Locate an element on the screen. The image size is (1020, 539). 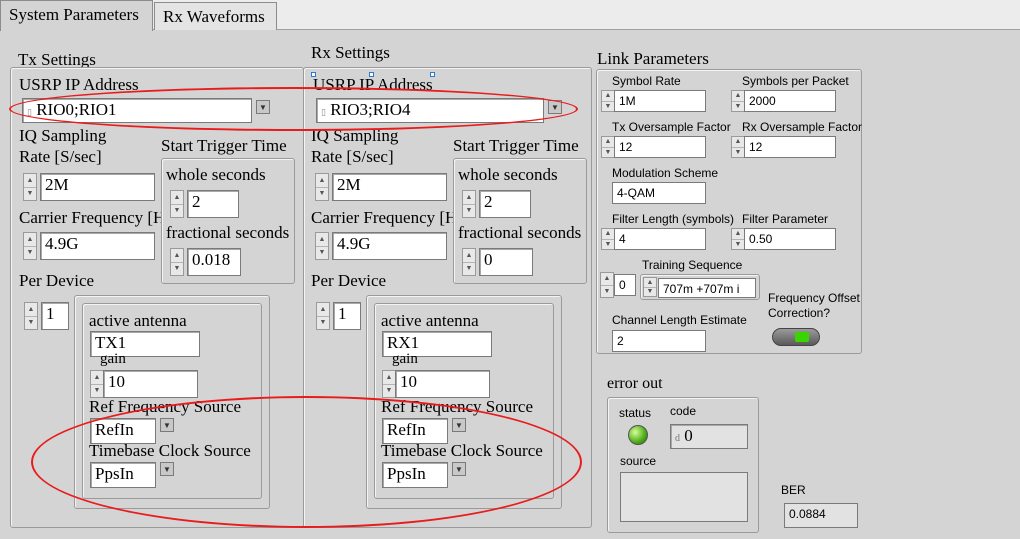
rx-index-spinner-icon: ▲ ▼ is located at coordinates (323, 316).